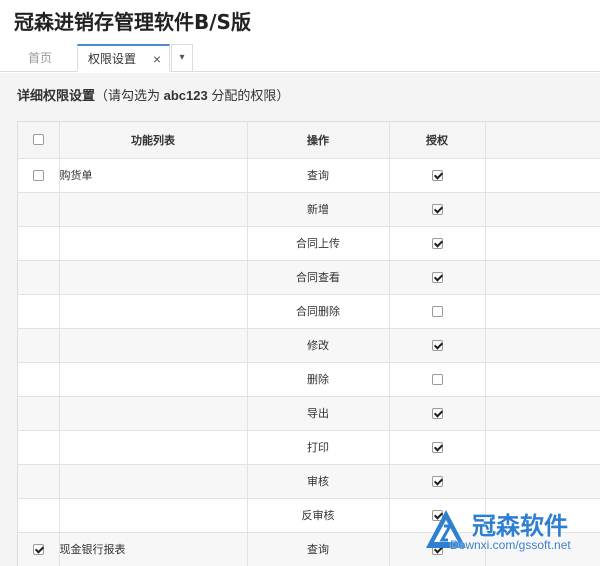  Describe the element at coordinates (132, 22) in the screenshot. I see `app-title: 冠森进销存管理软件B/S版` at that location.